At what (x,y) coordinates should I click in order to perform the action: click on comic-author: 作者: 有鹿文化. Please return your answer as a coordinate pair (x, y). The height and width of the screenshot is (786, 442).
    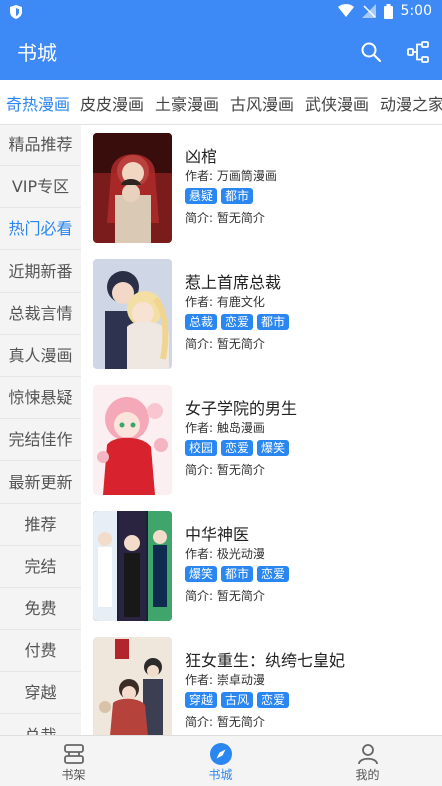
    Looking at the image, I should click on (225, 302).